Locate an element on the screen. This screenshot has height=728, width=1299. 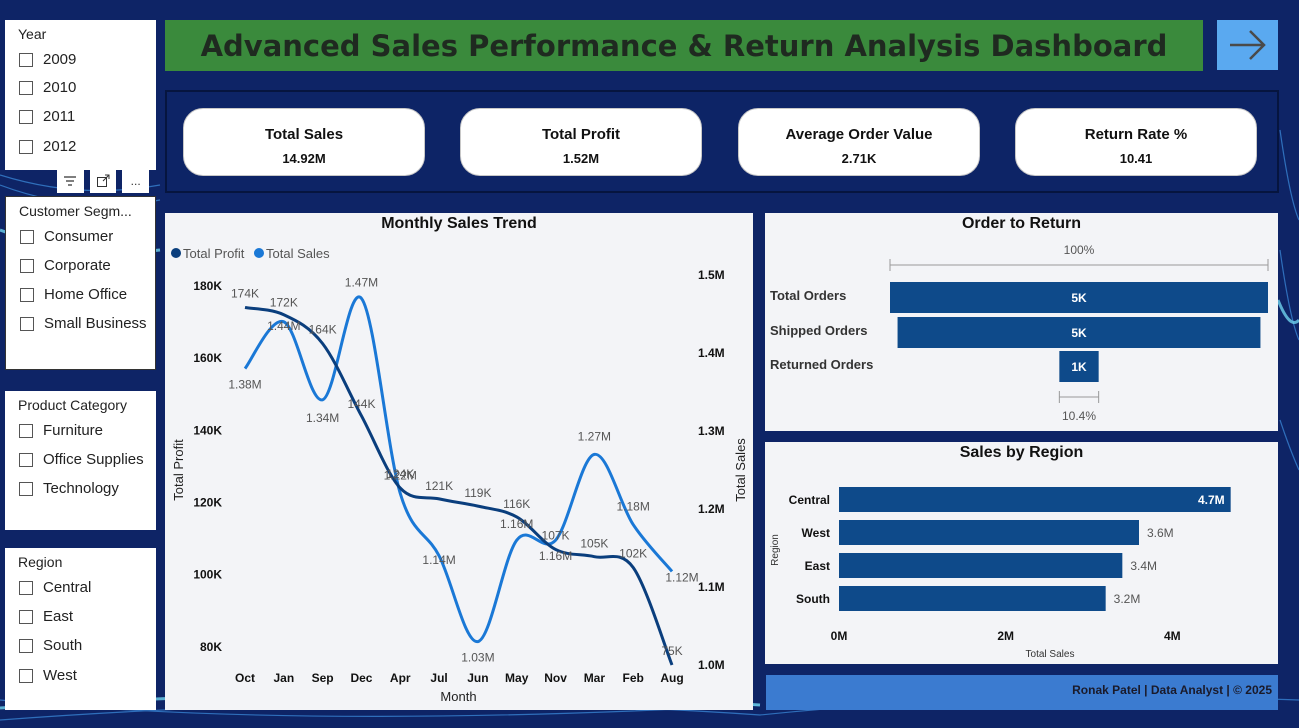
data-label-total-profit: 121K is located at coordinates (439, 486).